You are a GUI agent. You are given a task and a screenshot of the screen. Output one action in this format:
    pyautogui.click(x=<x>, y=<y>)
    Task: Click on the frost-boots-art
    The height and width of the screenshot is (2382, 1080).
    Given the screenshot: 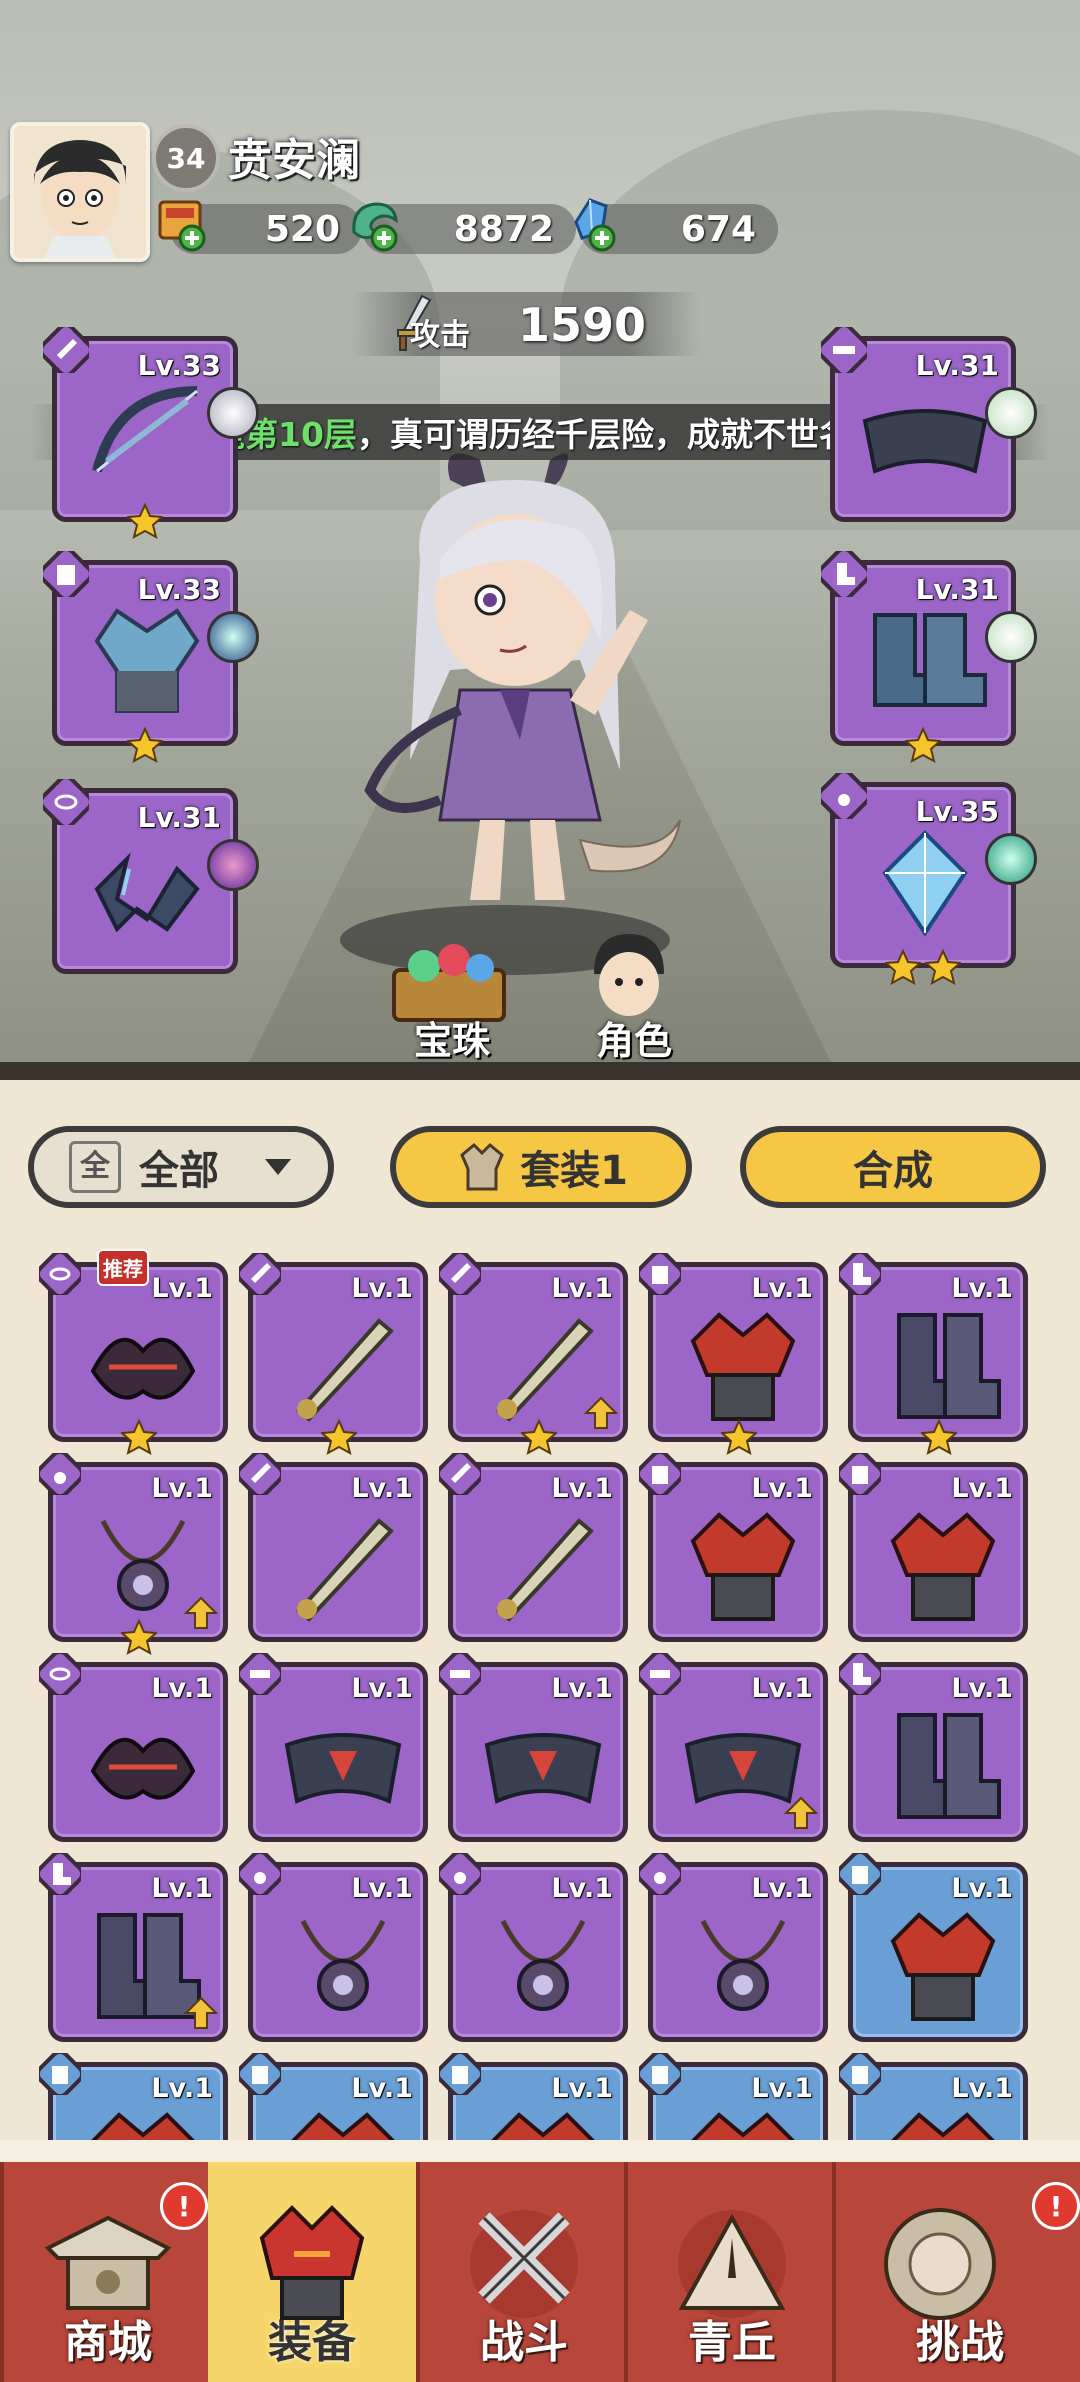 What is the action you would take?
    pyautogui.click(x=930, y=660)
    